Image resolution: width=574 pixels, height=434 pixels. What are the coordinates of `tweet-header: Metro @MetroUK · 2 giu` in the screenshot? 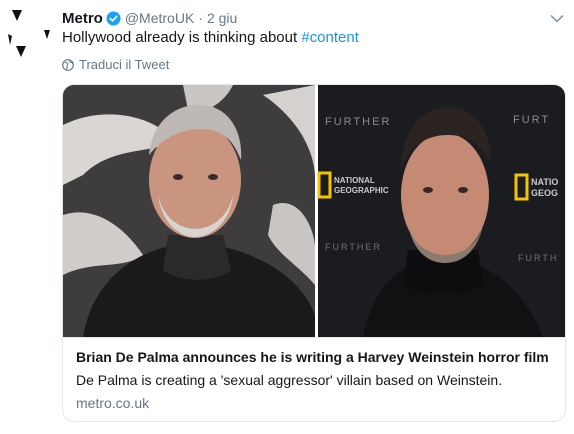 It's located at (149, 18).